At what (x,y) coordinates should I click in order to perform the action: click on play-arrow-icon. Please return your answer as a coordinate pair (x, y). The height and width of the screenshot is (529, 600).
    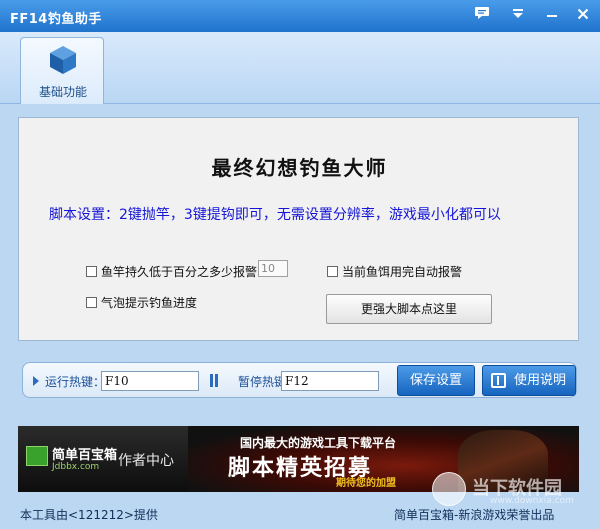
    Looking at the image, I should click on (36, 381).